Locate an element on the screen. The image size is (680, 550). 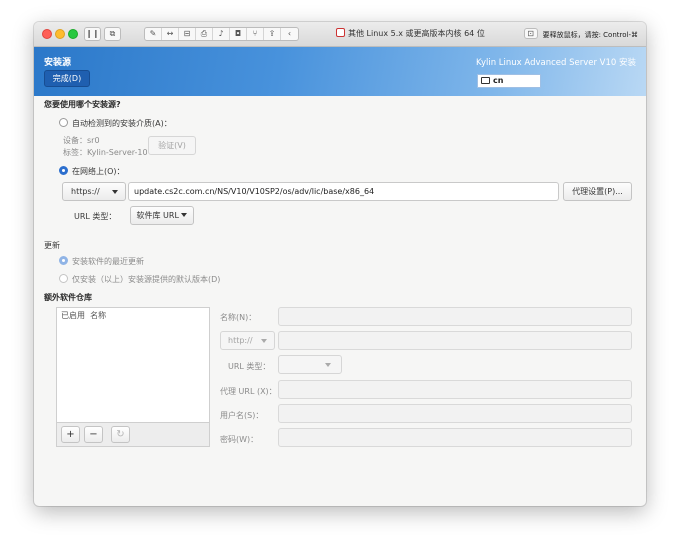
default-version-label: 仅安装（以上）安装源提供的默认版本(D) is located at coordinates (146, 279).